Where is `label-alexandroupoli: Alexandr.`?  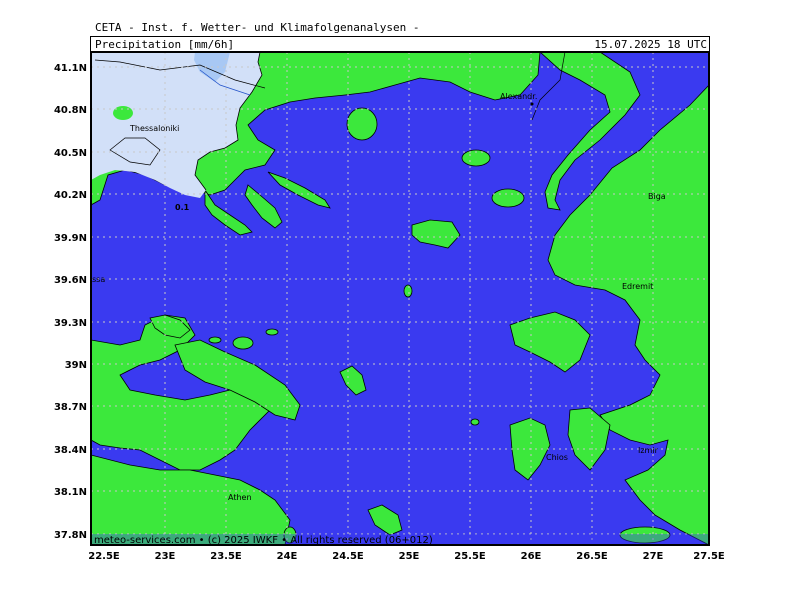 label-alexandroupoli: Alexandr. is located at coordinates (518, 96).